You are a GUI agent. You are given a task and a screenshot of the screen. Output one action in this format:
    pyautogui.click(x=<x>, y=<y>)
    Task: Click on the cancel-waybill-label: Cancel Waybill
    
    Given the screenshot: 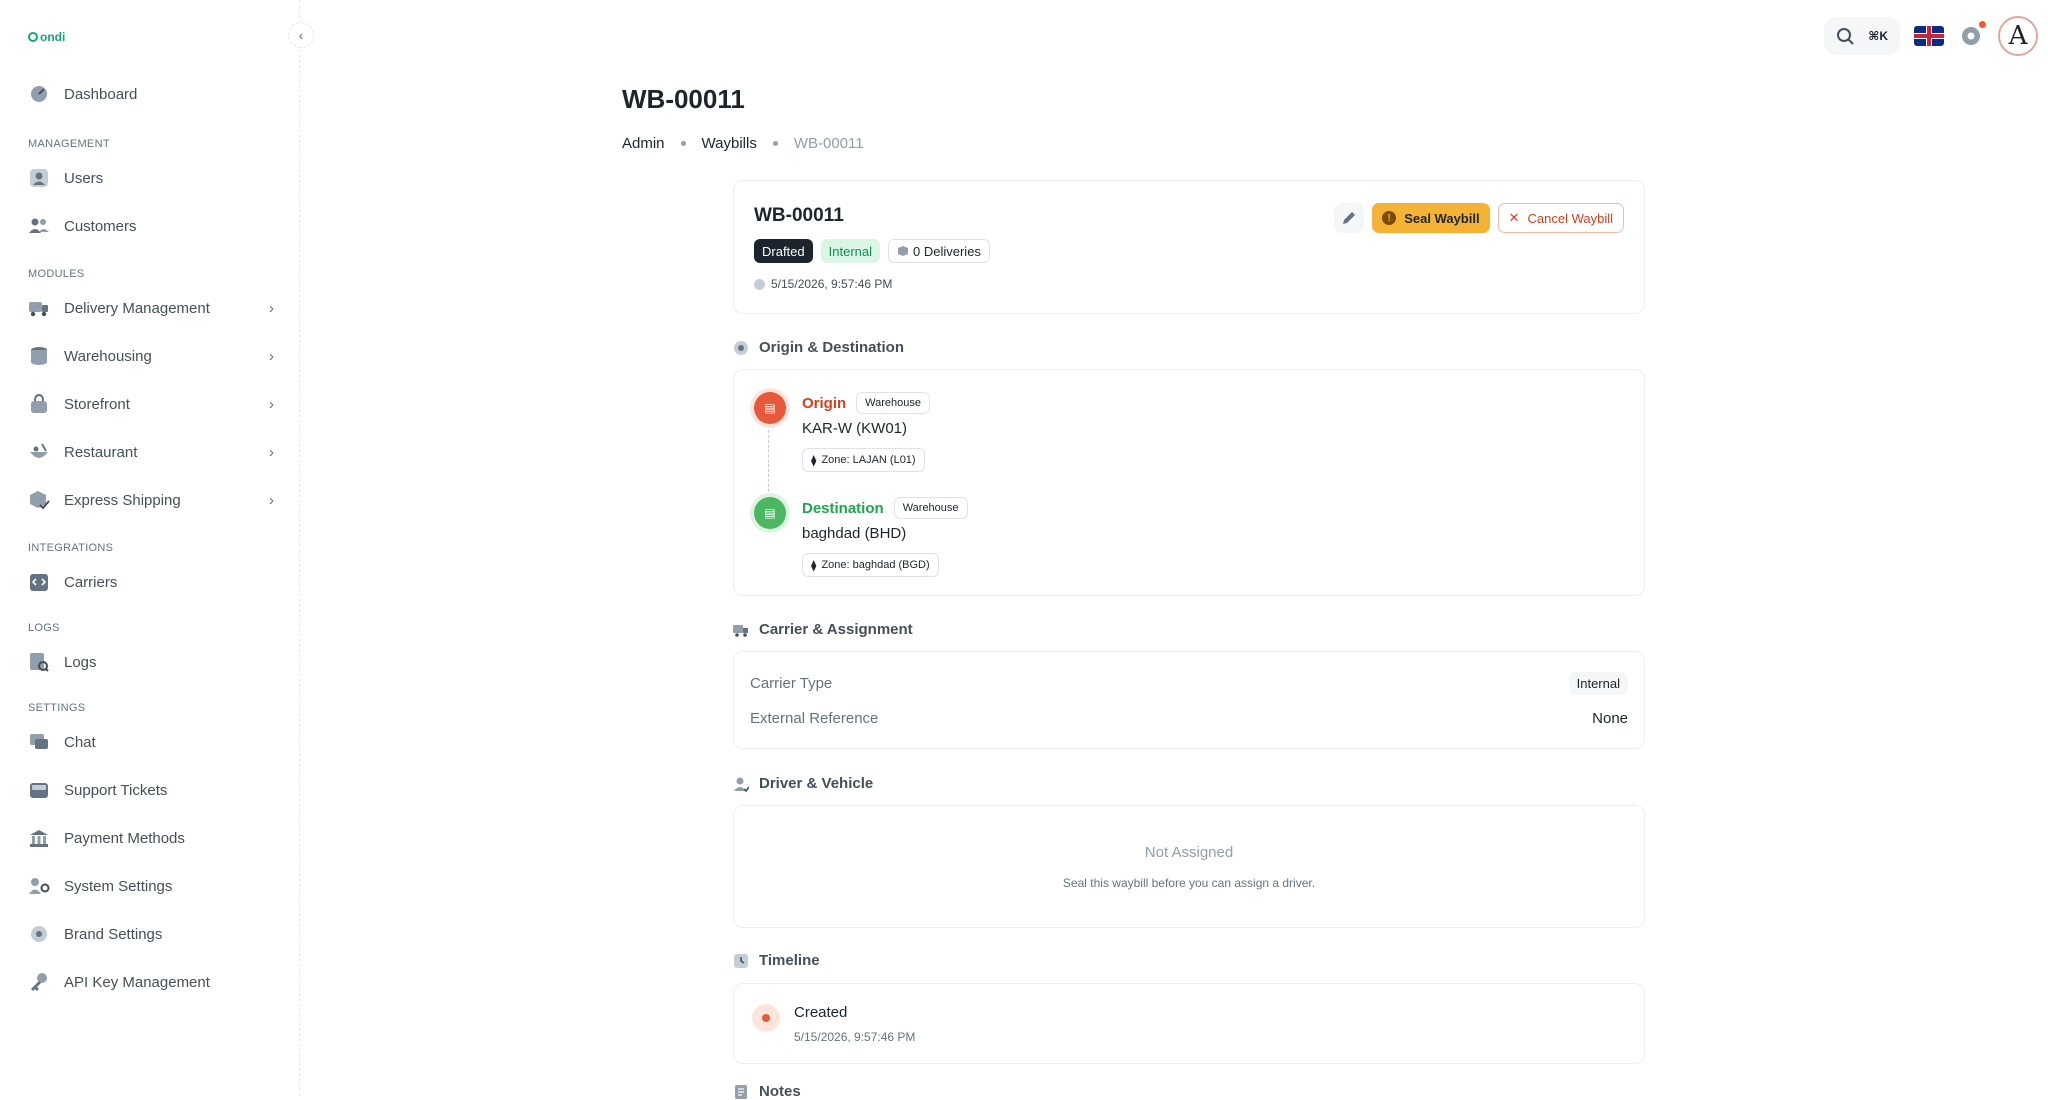 What is the action you would take?
    pyautogui.click(x=1570, y=218)
    